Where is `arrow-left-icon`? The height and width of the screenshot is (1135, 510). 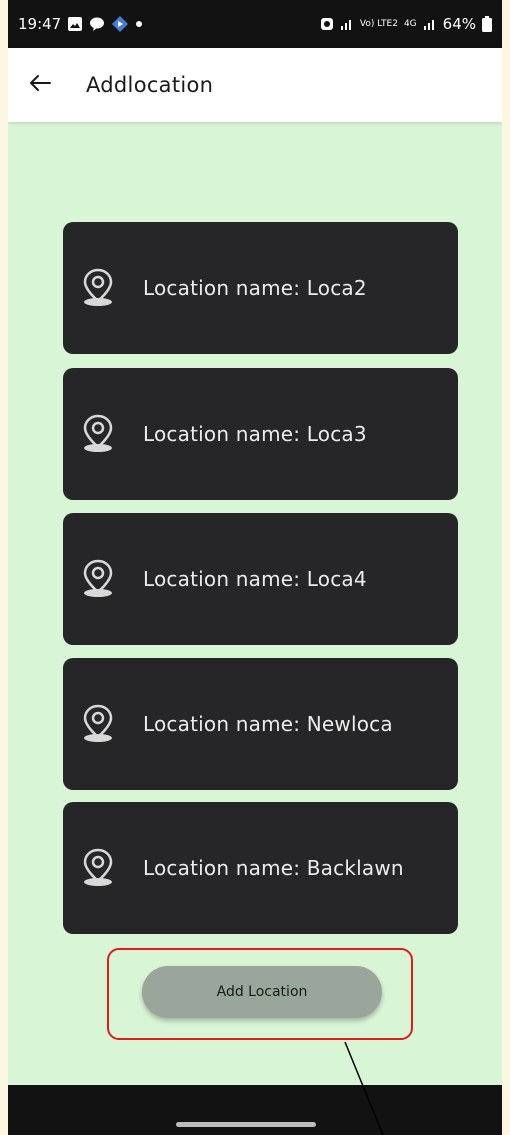
arrow-left-icon is located at coordinates (40, 85).